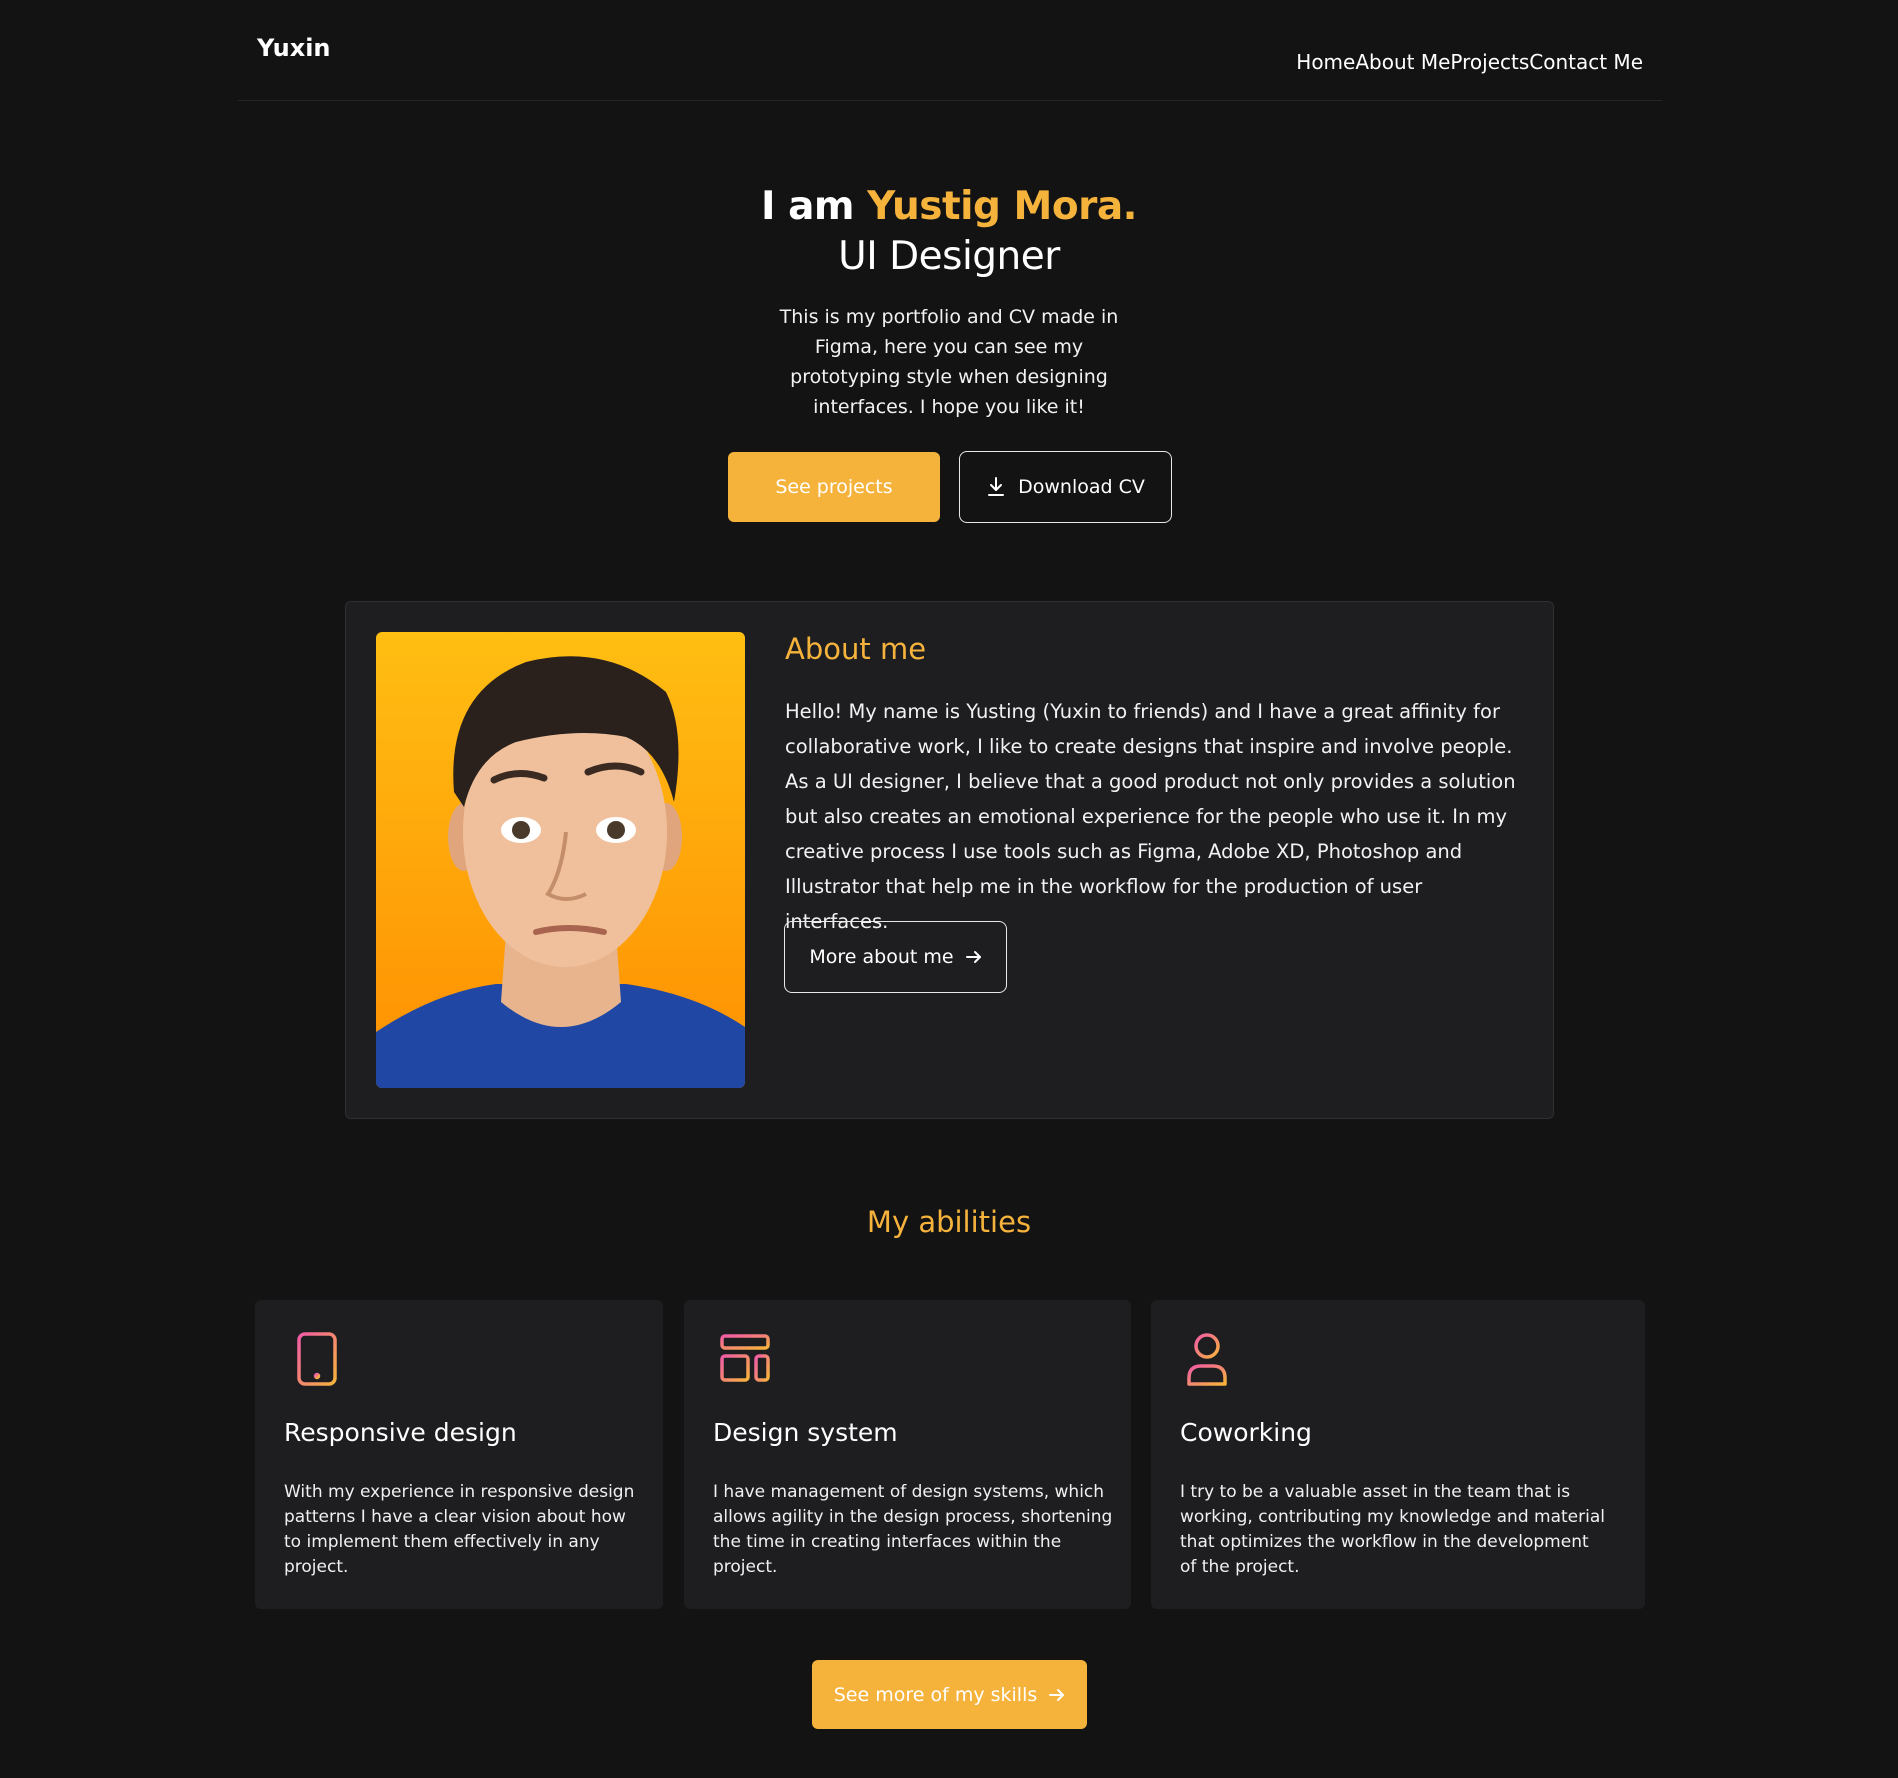  I want to click on hero-headline: I am Yustig Mora., so click(949, 207).